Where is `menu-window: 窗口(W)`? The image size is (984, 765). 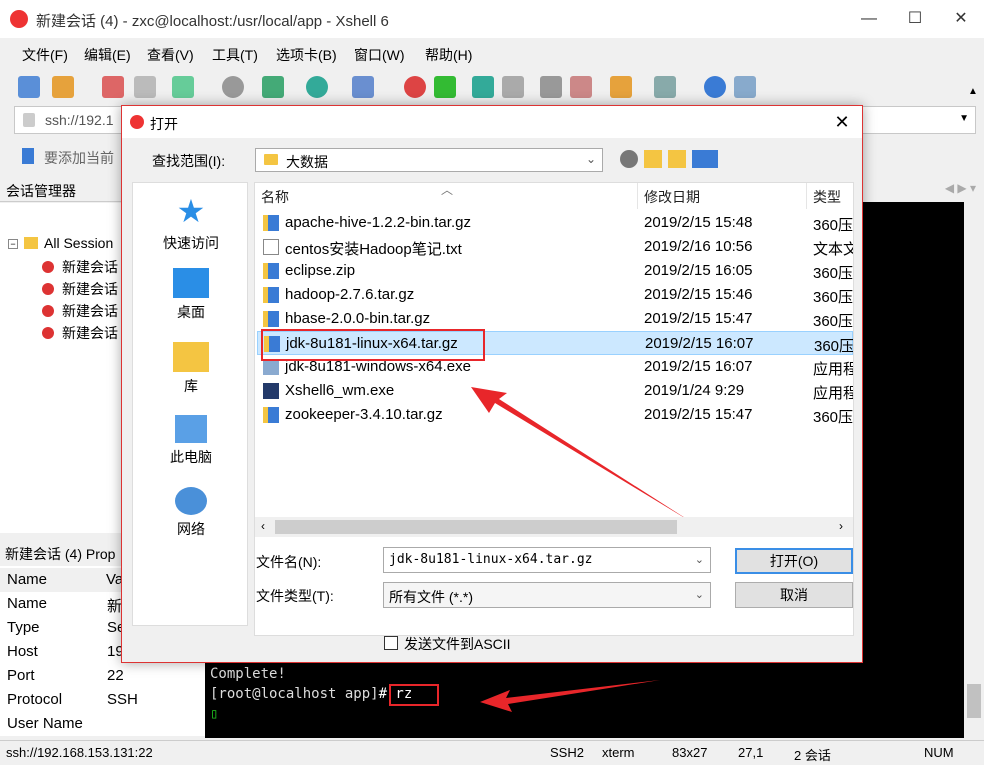 menu-window: 窗口(W) is located at coordinates (379, 55).